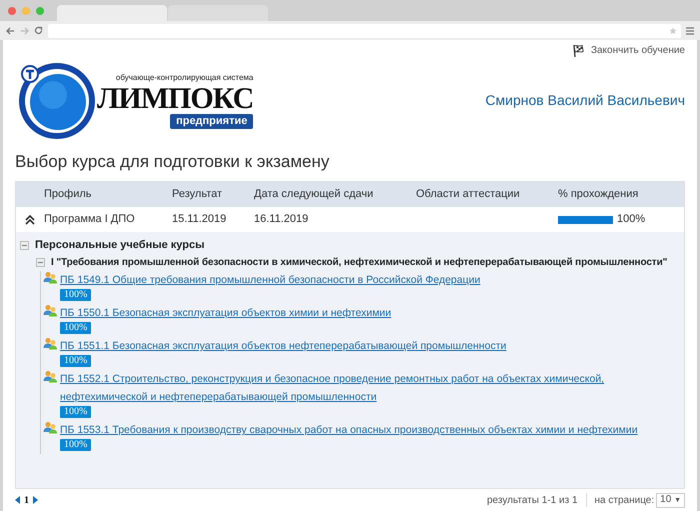 The width and height of the screenshot is (700, 511). Describe the element at coordinates (599, 194) in the screenshot. I see `column-header: % прохождения` at that location.